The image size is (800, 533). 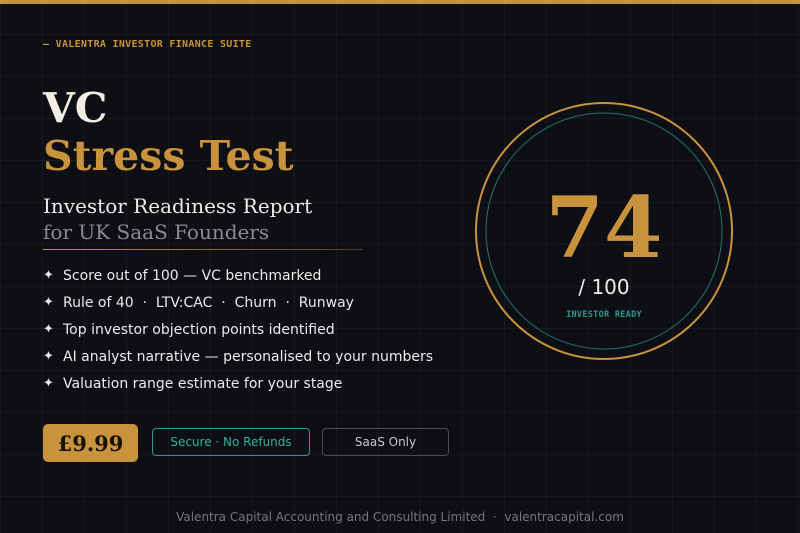 What do you see at coordinates (178, 206) in the screenshot?
I see `hero-subtitle-line1: Investor Readiness Report` at bounding box center [178, 206].